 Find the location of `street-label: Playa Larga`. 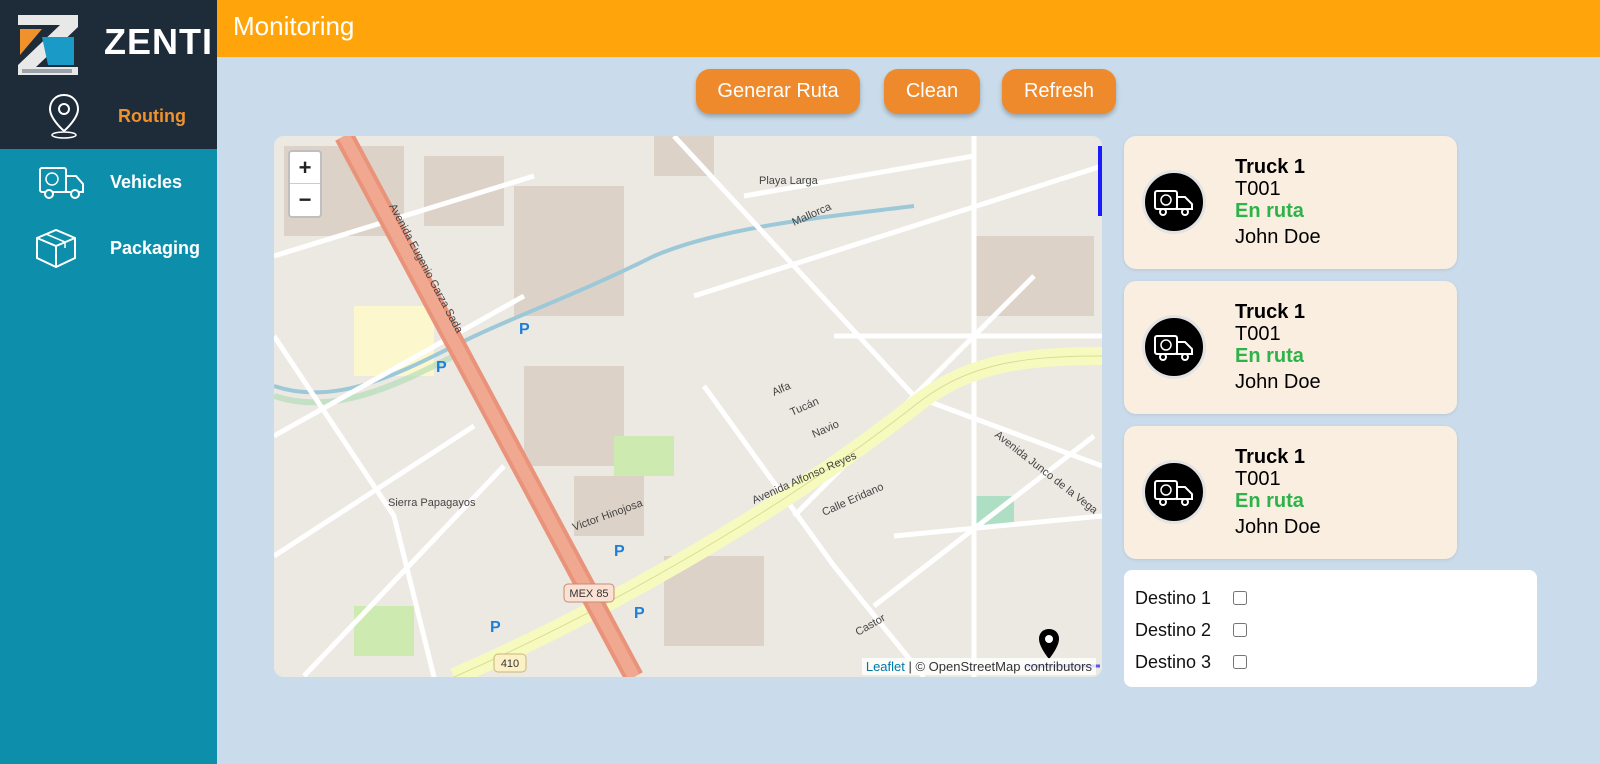

street-label: Playa Larga is located at coordinates (789, 181).